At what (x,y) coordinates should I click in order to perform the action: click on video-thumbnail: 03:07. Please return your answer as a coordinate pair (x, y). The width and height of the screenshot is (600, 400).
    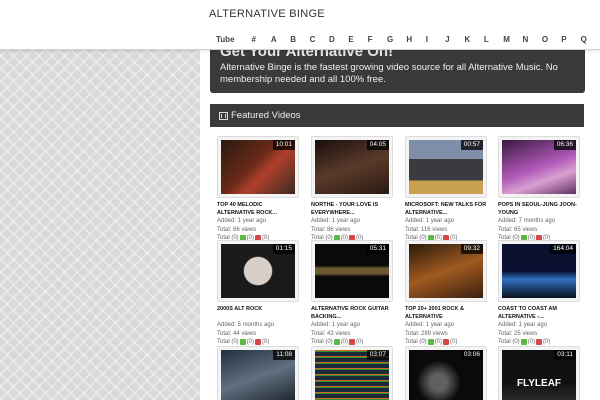
    Looking at the image, I should click on (352, 373).